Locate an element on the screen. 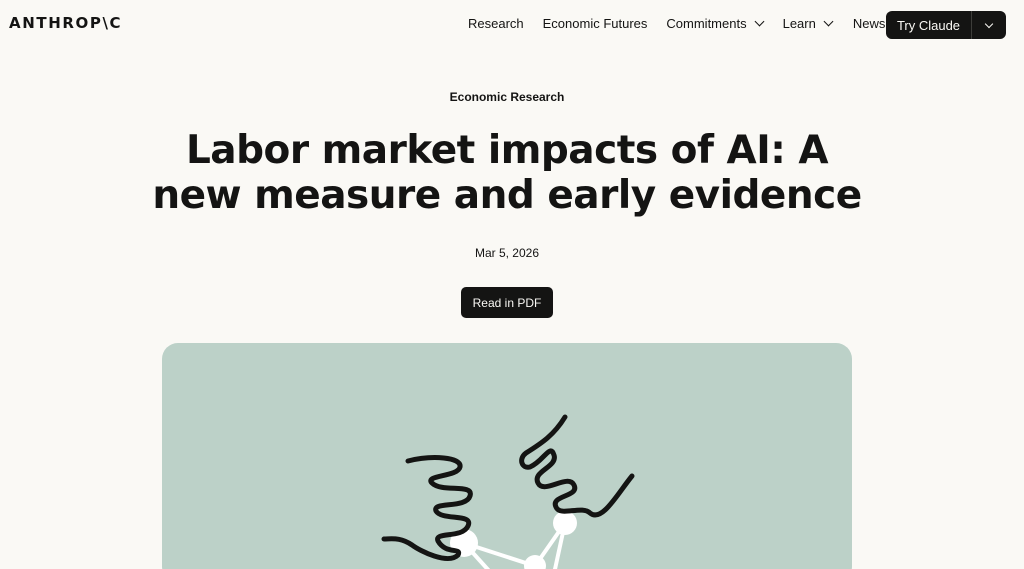 This screenshot has height=569, width=1024. nav-label: Research is located at coordinates (496, 23).